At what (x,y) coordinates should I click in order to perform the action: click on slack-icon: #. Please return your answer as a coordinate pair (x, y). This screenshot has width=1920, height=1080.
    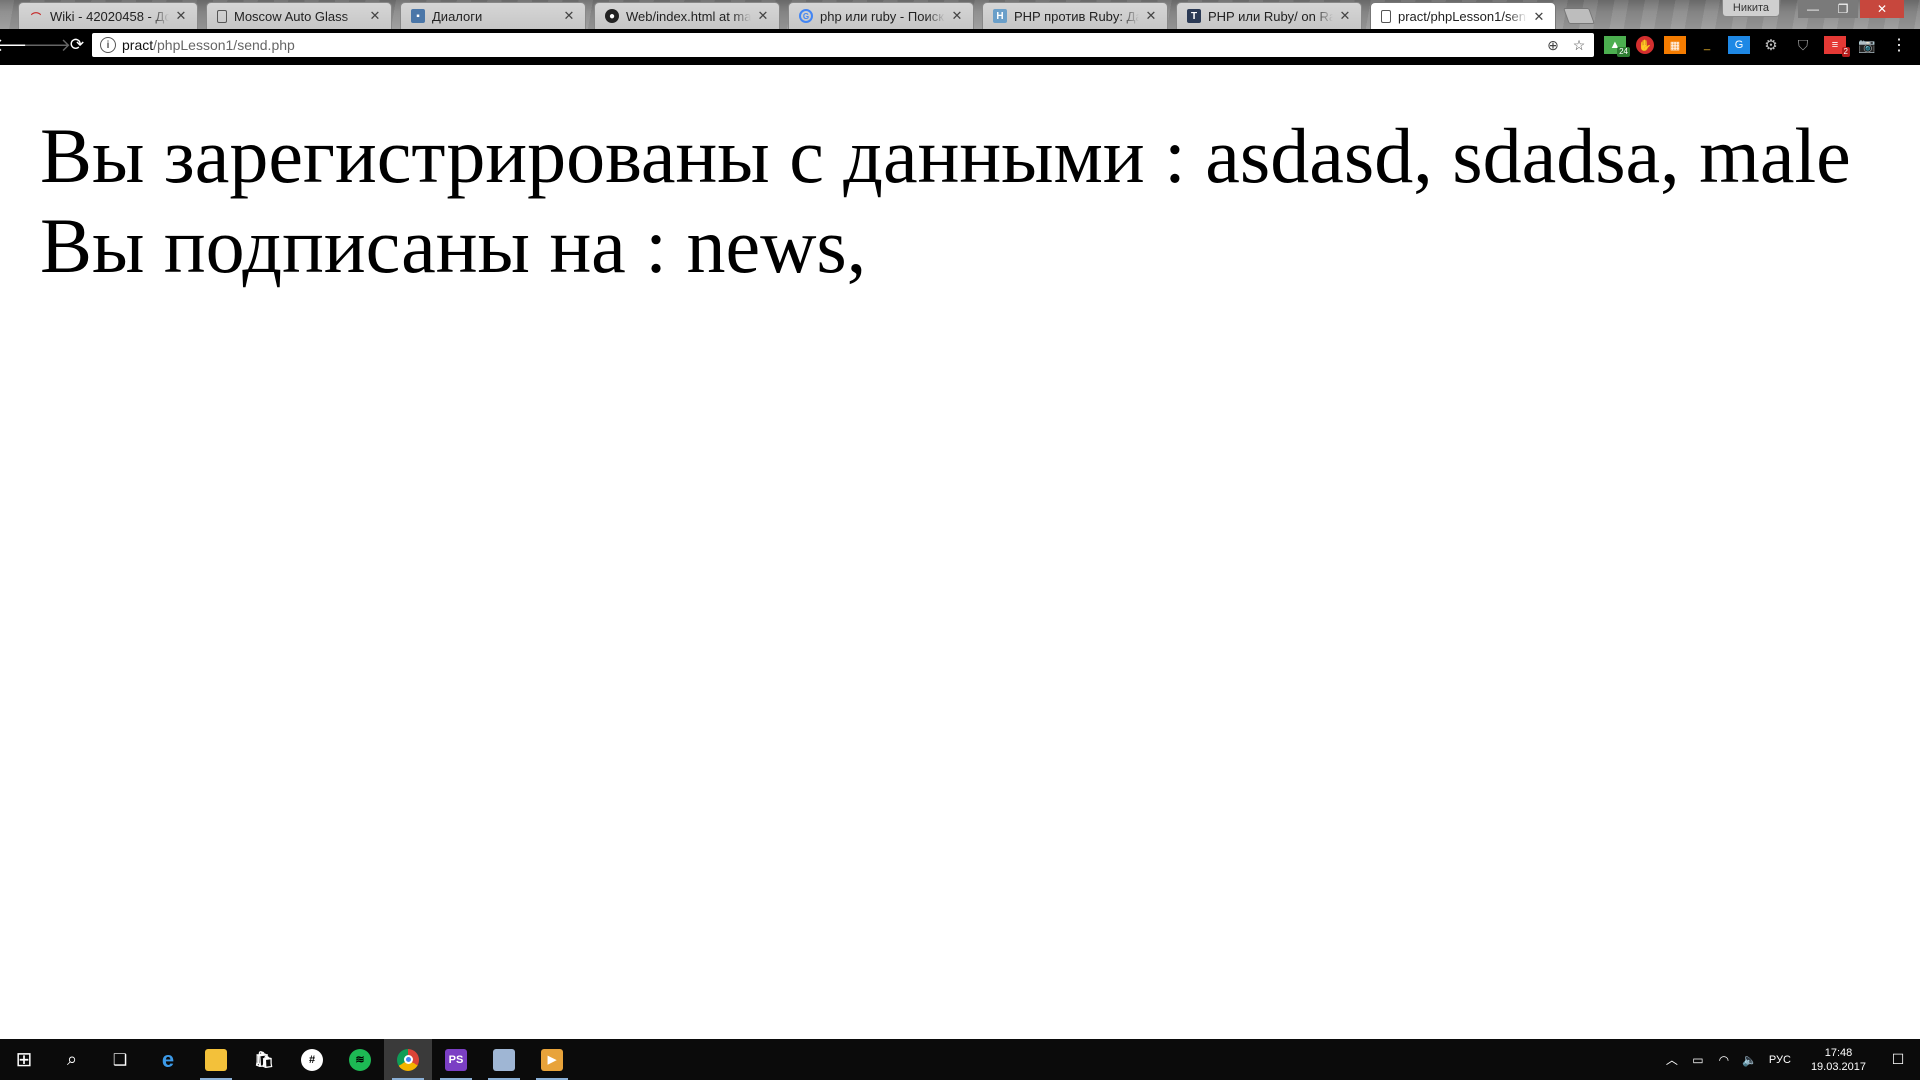
    Looking at the image, I should click on (312, 1059).